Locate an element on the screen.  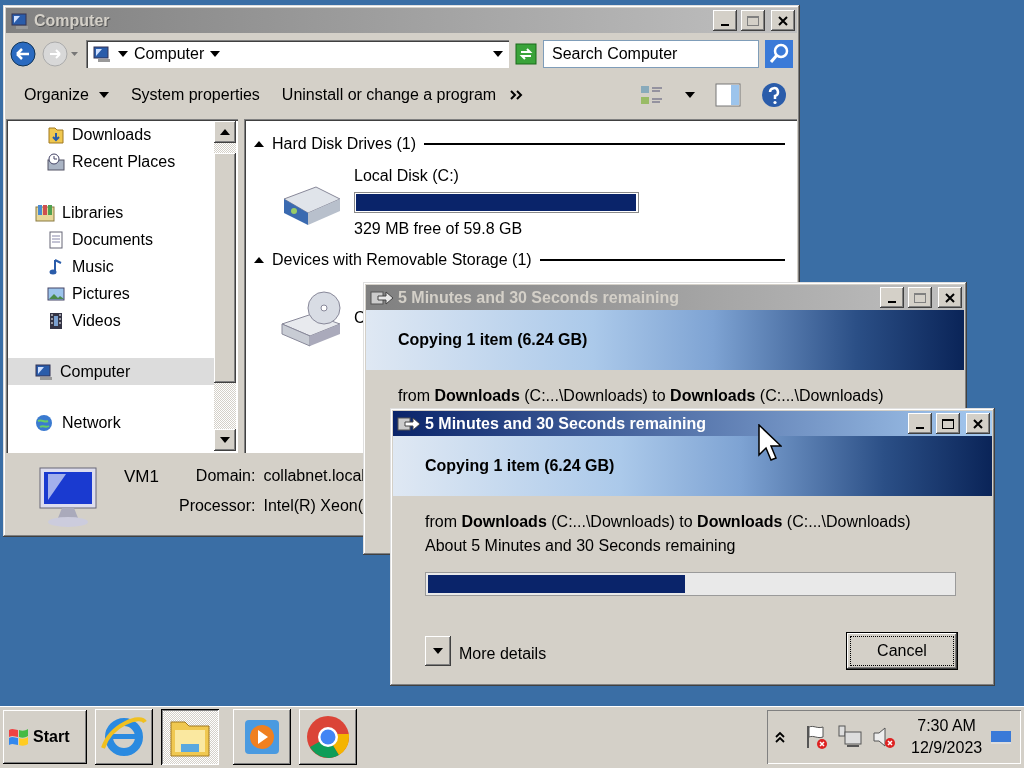
down-arrow-icon is located at coordinates (225, 440).